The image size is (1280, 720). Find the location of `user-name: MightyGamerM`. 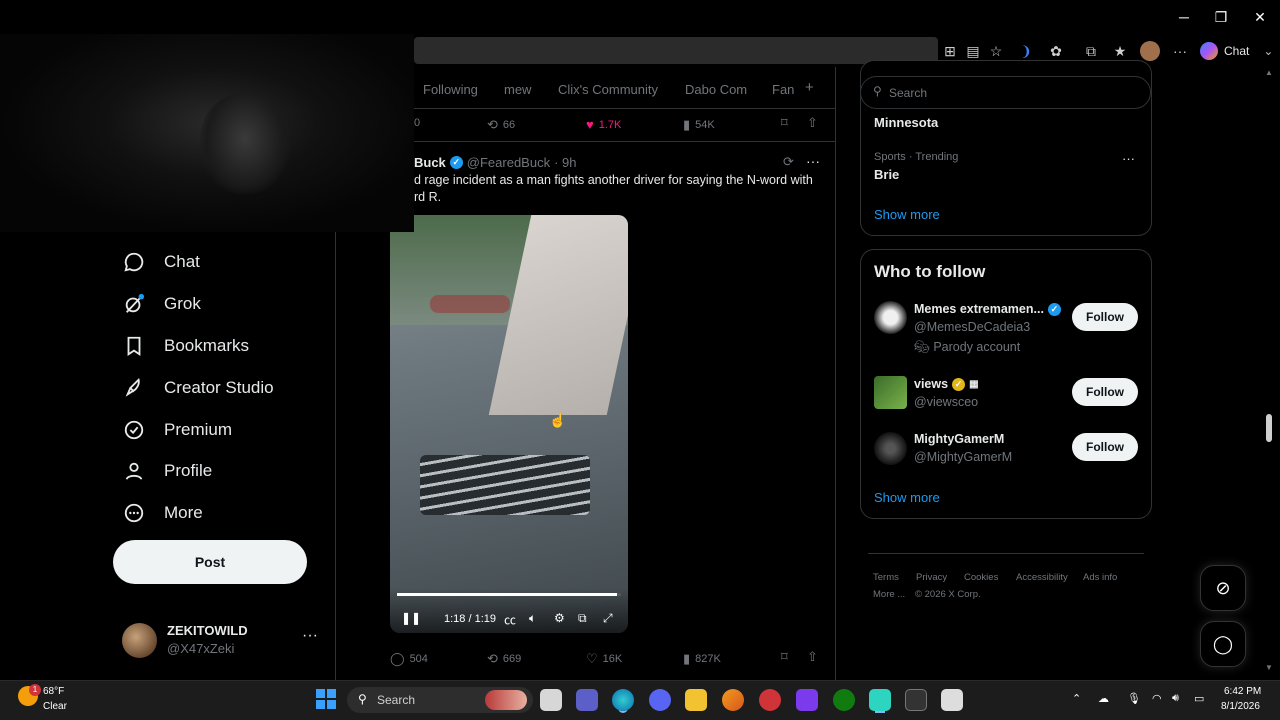

user-name: MightyGamerM is located at coordinates (959, 439).